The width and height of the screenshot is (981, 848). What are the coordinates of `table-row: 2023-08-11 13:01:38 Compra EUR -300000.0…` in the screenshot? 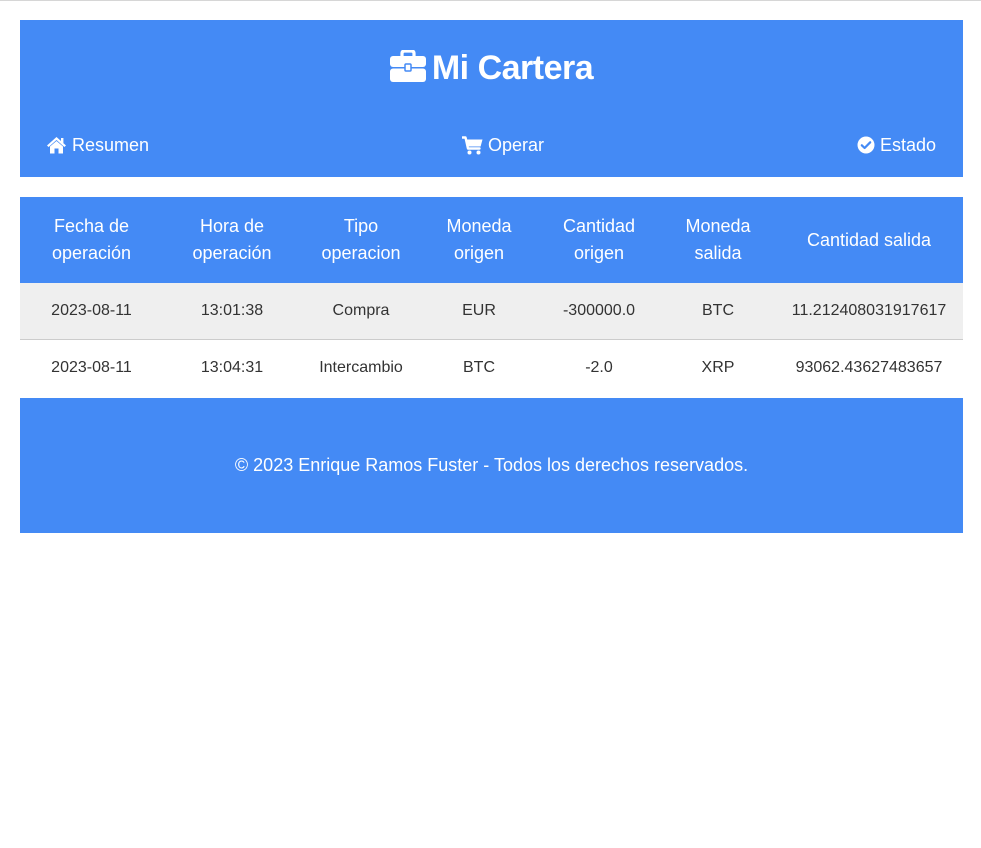 It's located at (491, 311).